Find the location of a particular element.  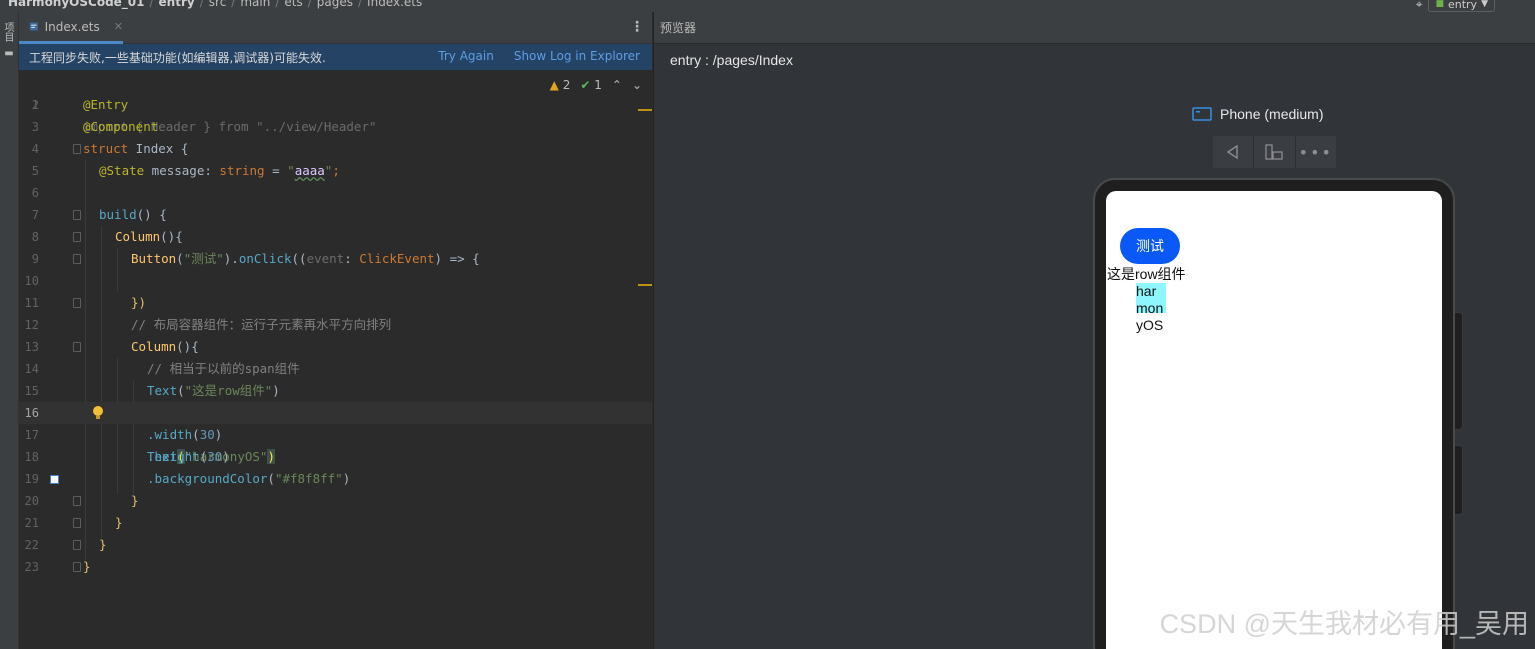

folder-icon: ▬ is located at coordinates (9, 53).